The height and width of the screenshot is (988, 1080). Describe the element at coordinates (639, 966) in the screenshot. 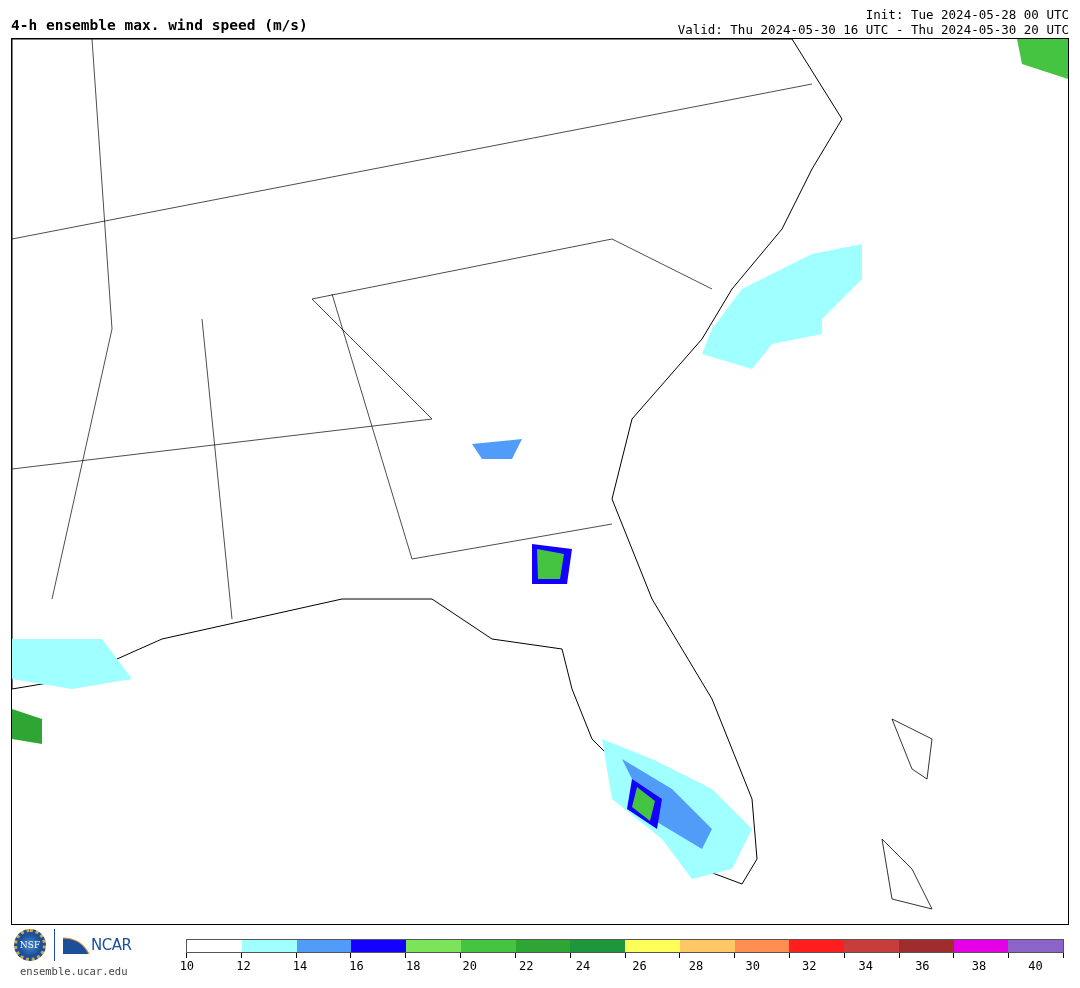

I see `tick-label: 26` at that location.